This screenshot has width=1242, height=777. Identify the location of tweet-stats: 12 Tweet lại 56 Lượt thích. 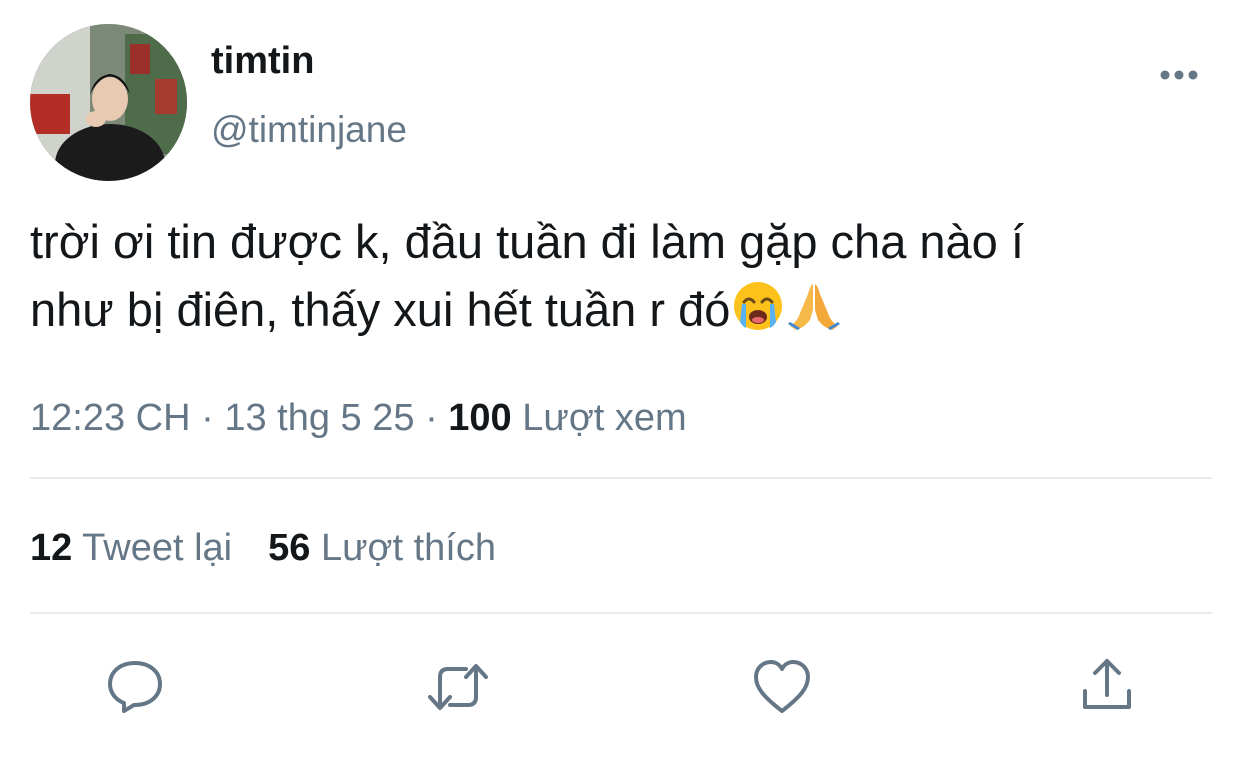
(263, 548).